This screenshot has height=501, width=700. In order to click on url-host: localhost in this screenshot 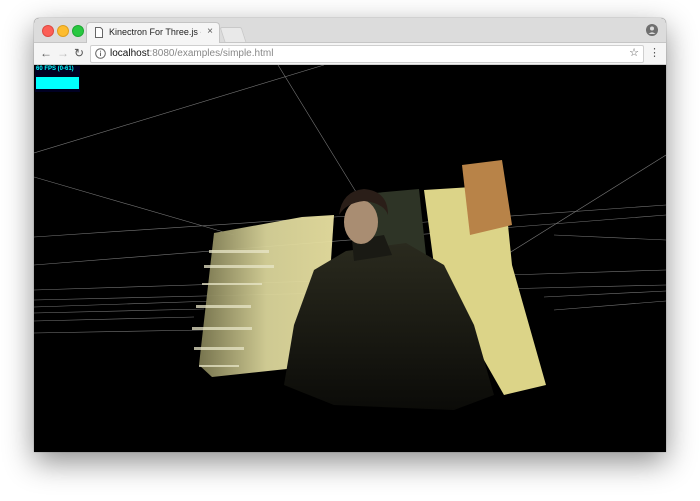, I will do `click(130, 53)`.